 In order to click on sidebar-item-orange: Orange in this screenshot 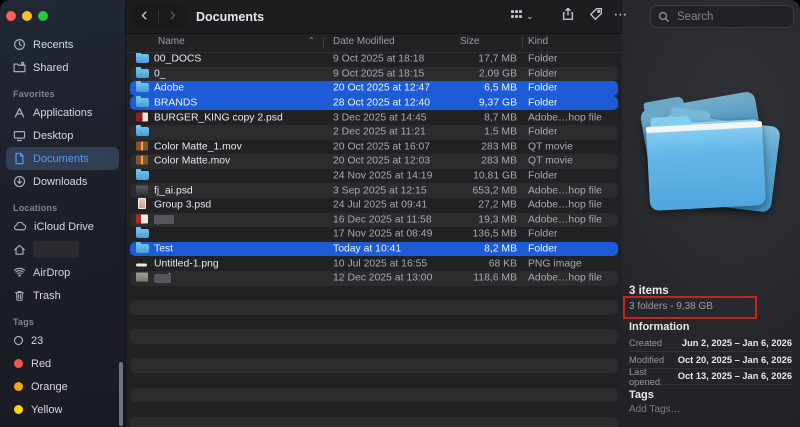, I will do `click(62, 386)`.